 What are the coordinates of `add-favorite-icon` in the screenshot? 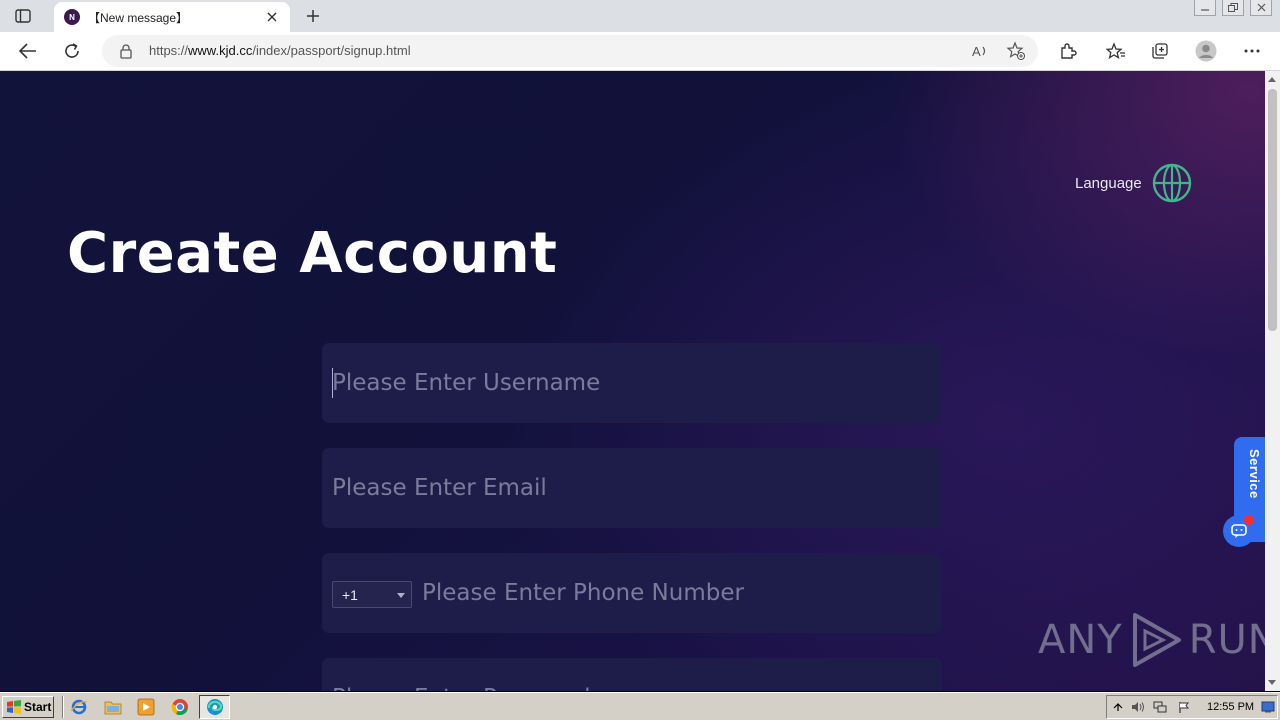 It's located at (1016, 51).